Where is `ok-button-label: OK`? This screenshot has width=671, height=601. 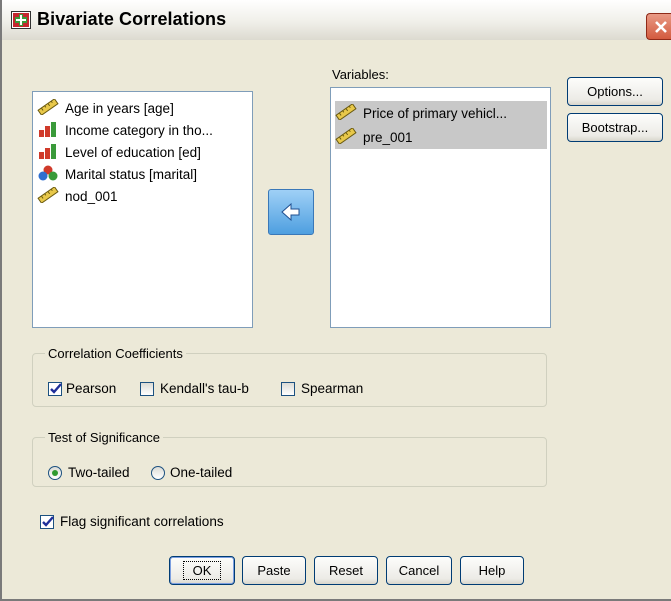 ok-button-label: OK is located at coordinates (202, 570).